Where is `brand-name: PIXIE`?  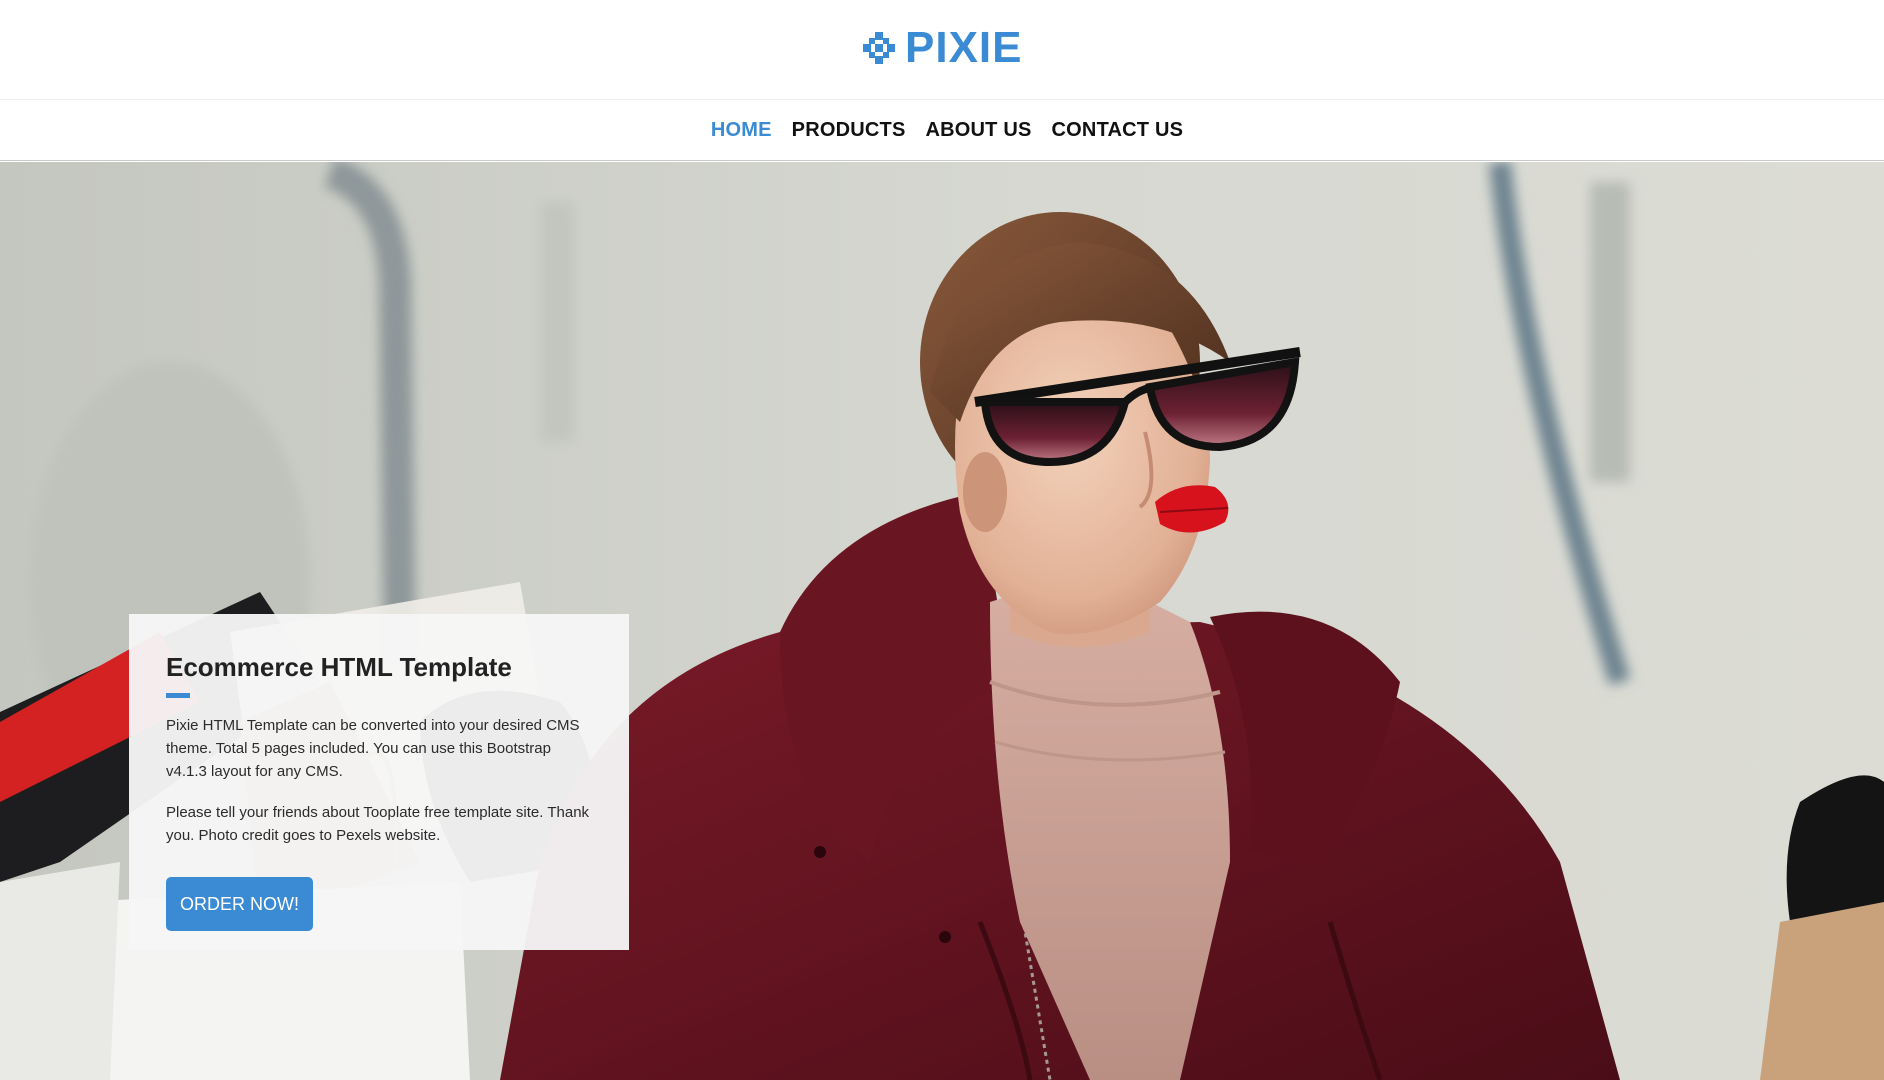 brand-name: PIXIE is located at coordinates (964, 47).